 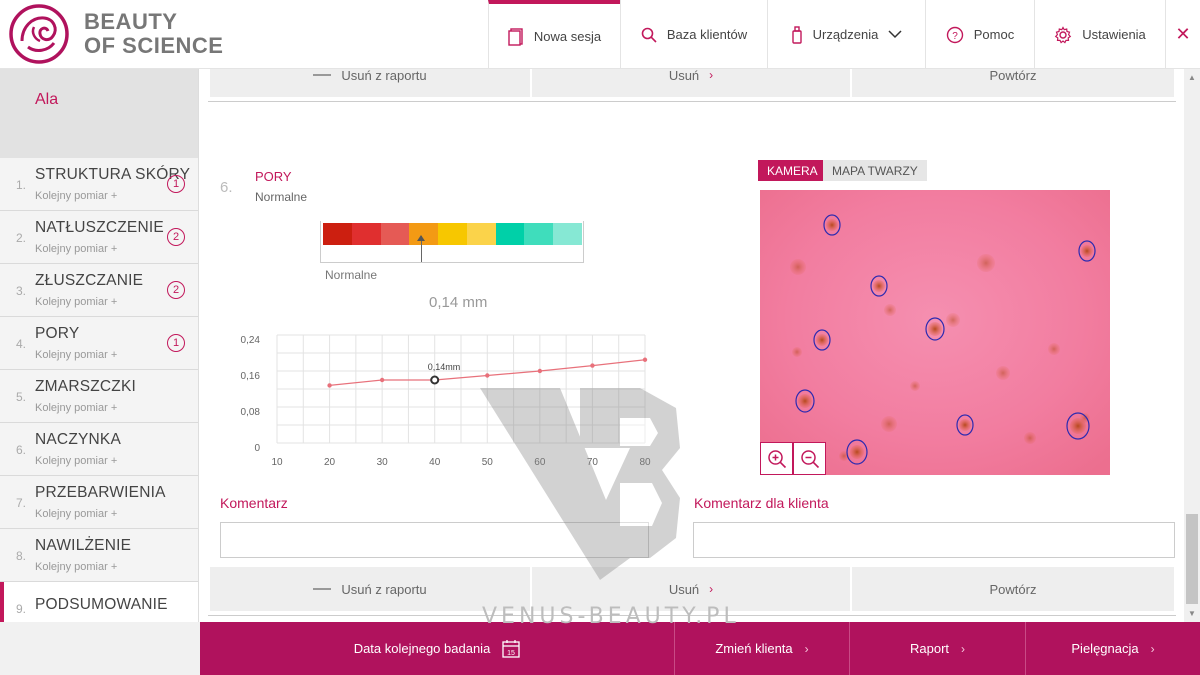 What do you see at coordinates (78, 439) in the screenshot?
I see `step-title: NACZYNKA` at bounding box center [78, 439].